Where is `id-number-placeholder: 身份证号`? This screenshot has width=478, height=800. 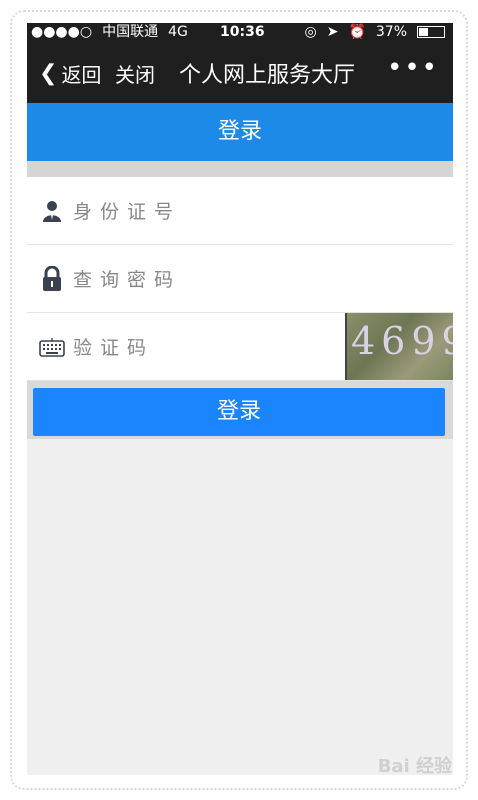 id-number-placeholder: 身份证号 is located at coordinates (127, 212).